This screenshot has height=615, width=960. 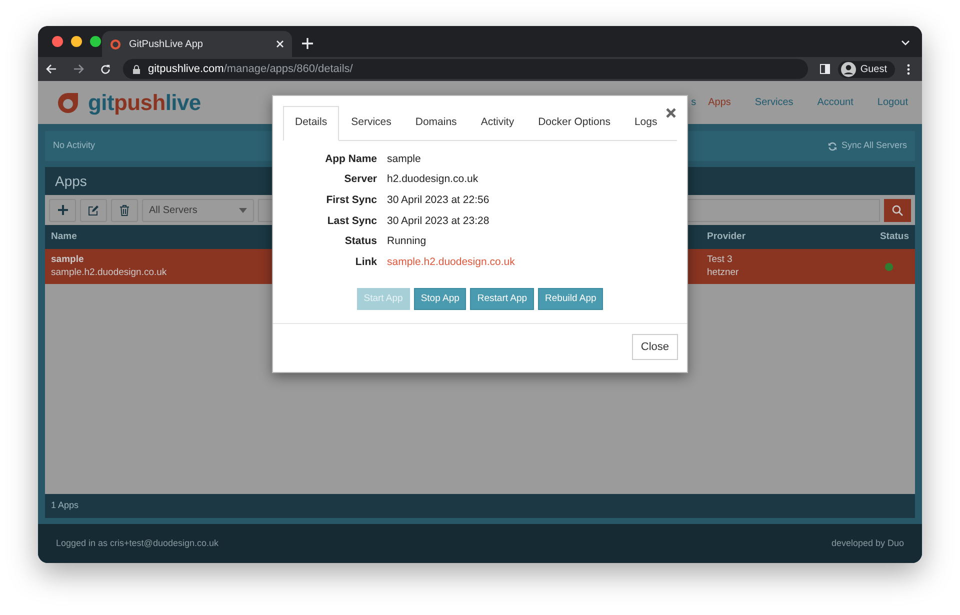 I want to click on detail-value: 30 April 2023 at 22:56, so click(x=438, y=201).